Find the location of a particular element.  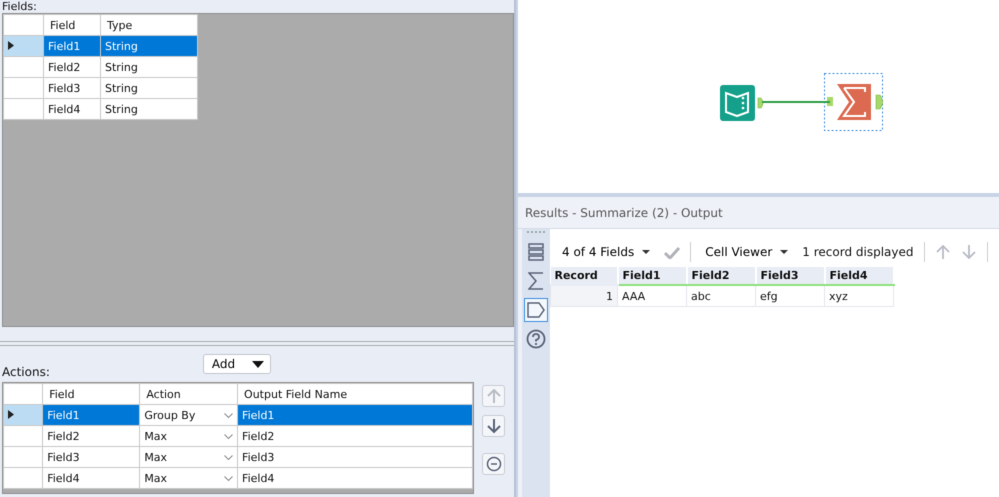

column-header: Output Field Name is located at coordinates (355, 394).